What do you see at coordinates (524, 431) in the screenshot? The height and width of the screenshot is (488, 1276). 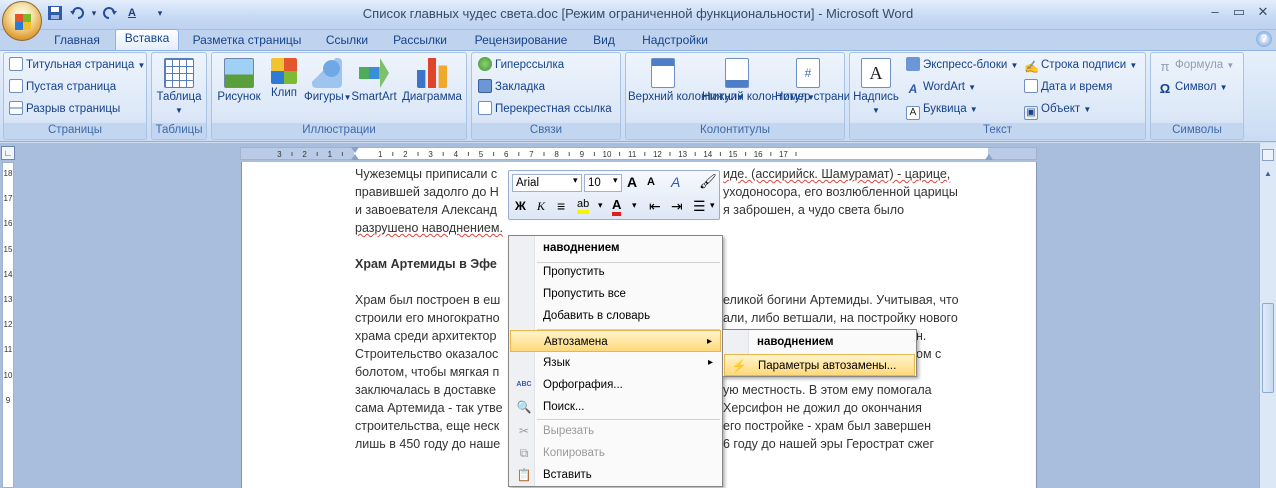 I see `scissors-icon: ✂` at bounding box center [524, 431].